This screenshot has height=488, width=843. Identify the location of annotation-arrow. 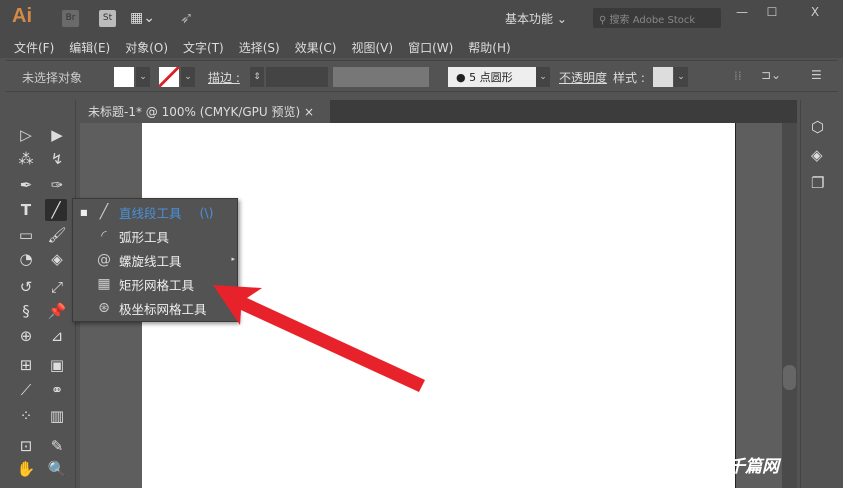
(319, 338).